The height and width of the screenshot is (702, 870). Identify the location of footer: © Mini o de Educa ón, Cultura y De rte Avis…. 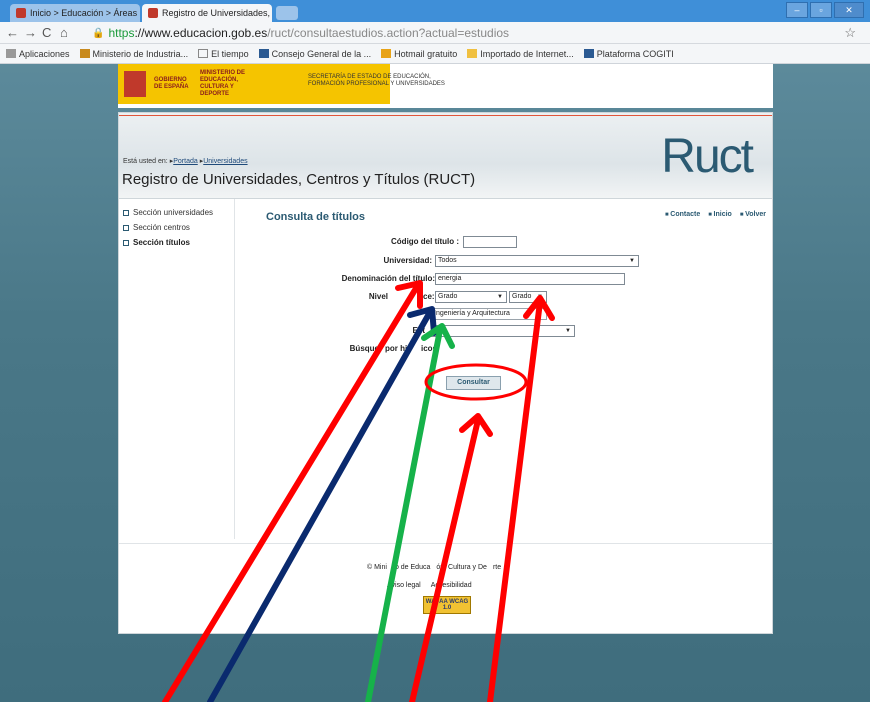
(445, 588).